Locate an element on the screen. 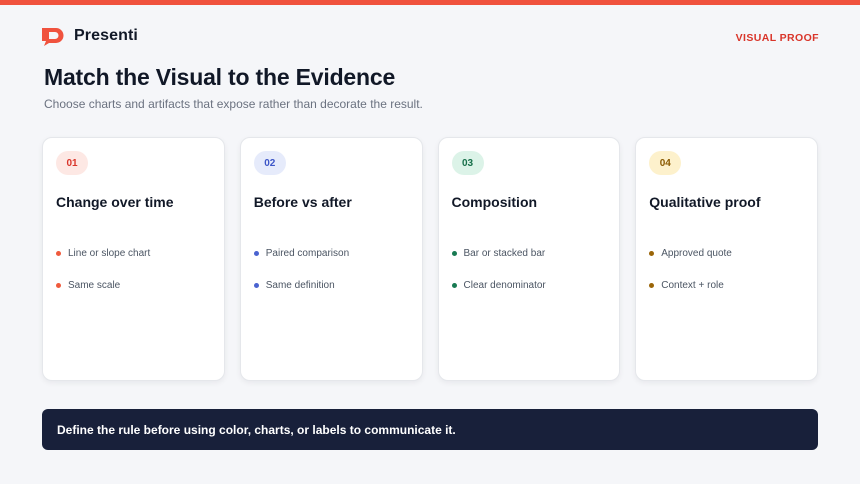 The height and width of the screenshot is (484, 860). section-tag: VISUAL PROOF is located at coordinates (777, 38).